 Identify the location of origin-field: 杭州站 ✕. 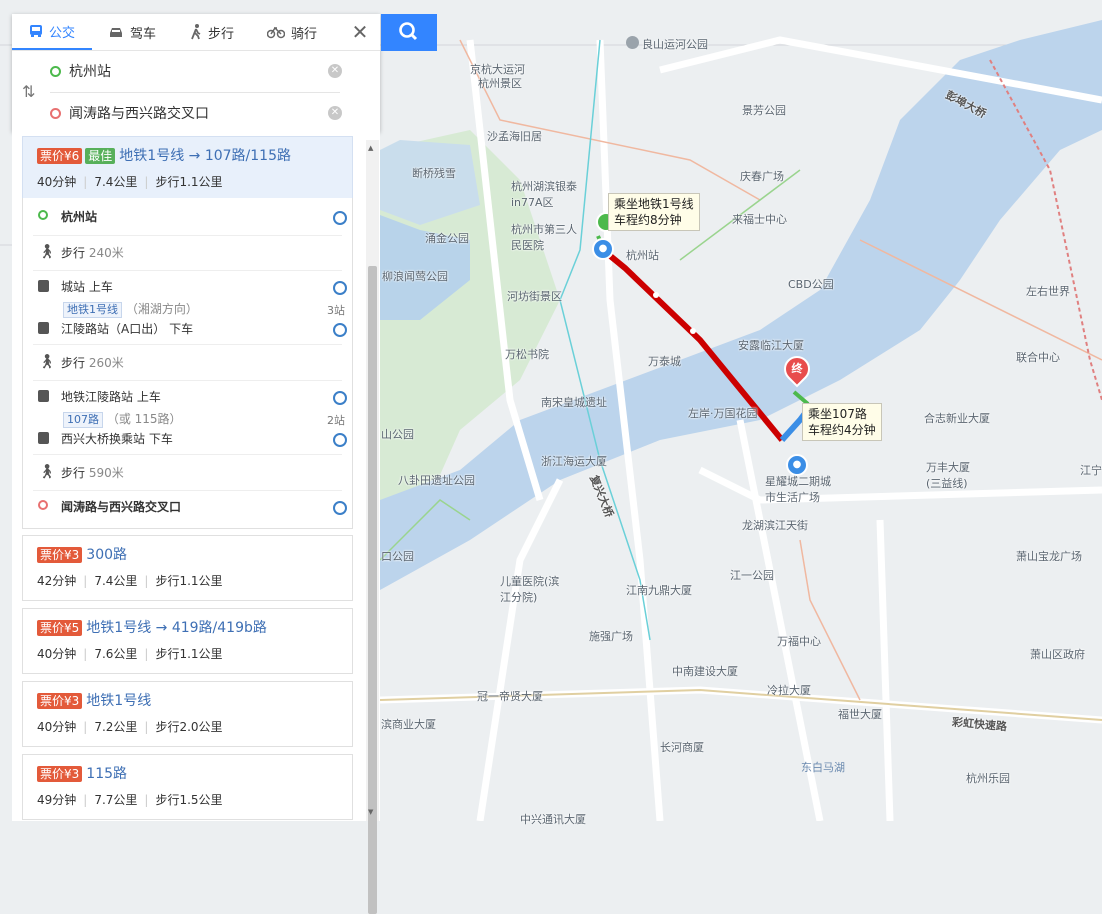
(196, 71).